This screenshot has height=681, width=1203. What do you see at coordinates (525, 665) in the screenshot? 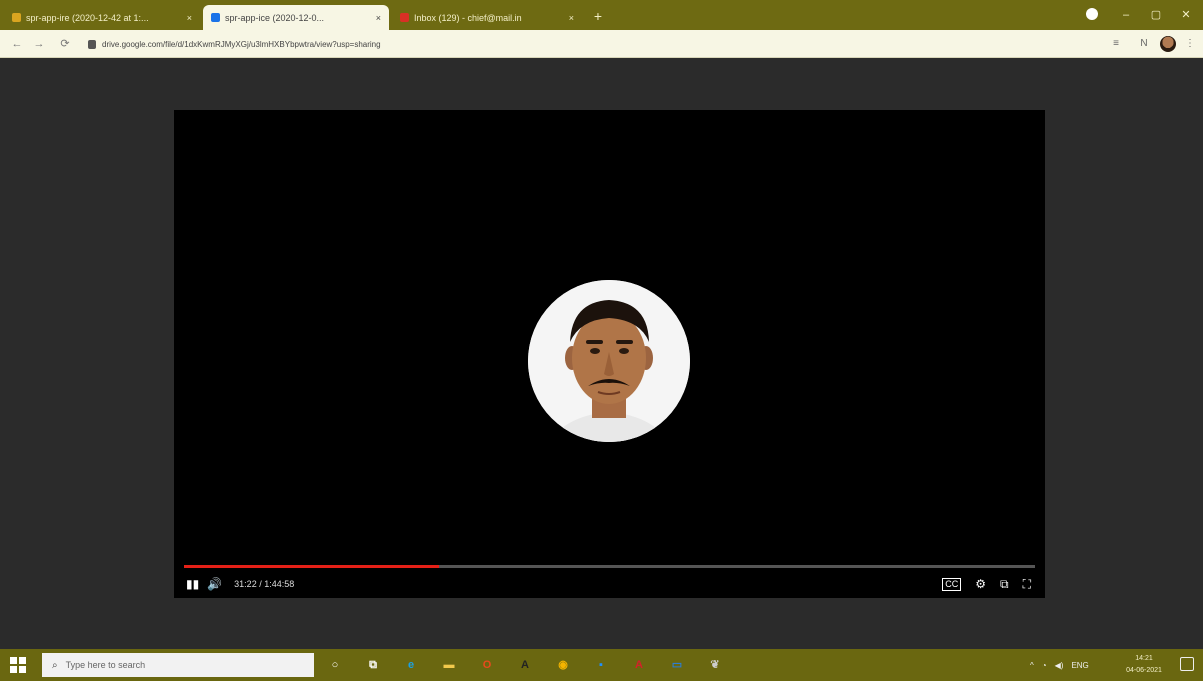
I see `app-a-icon: A` at bounding box center [525, 665].